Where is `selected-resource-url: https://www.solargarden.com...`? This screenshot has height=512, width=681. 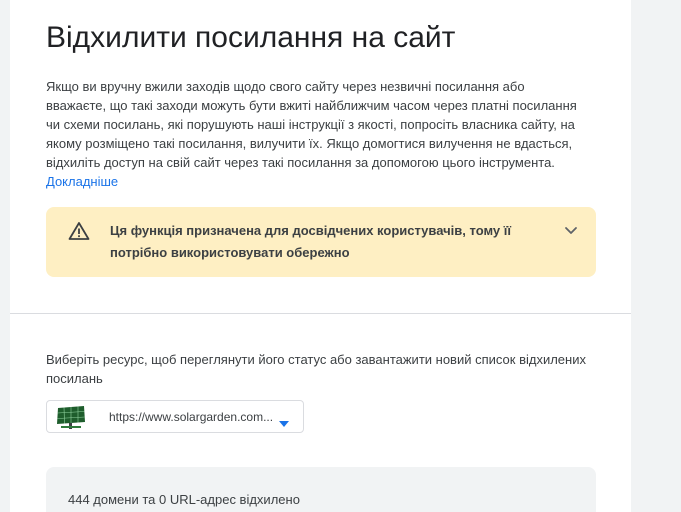
selected-resource-url: https://www.solargarden.com... is located at coordinates (191, 417).